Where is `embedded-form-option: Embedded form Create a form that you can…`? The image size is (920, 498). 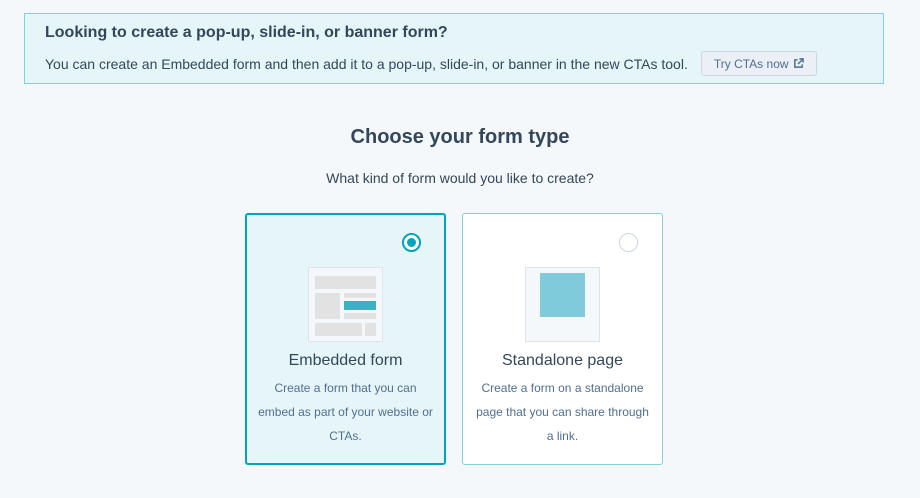 embedded-form-option: Embedded form Create a form that you can… is located at coordinates (345, 339).